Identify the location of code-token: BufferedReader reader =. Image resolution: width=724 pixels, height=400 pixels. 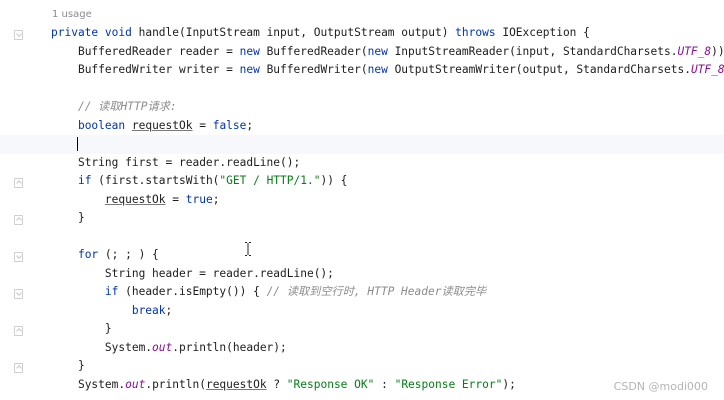
(158, 51).